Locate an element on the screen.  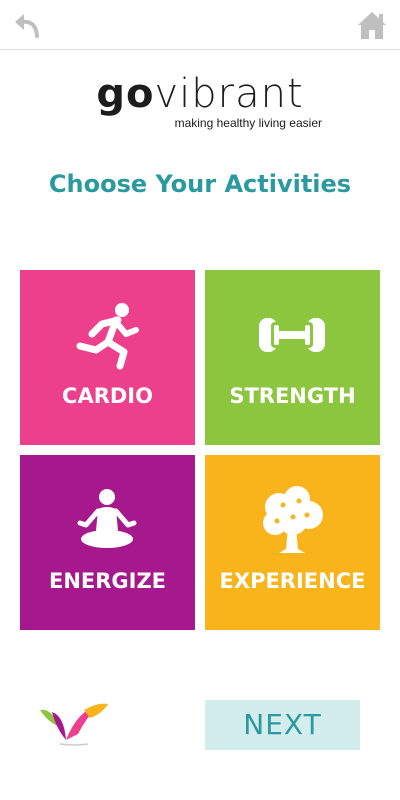
activity-tile-strength: STRENGTH is located at coordinates (292, 357).